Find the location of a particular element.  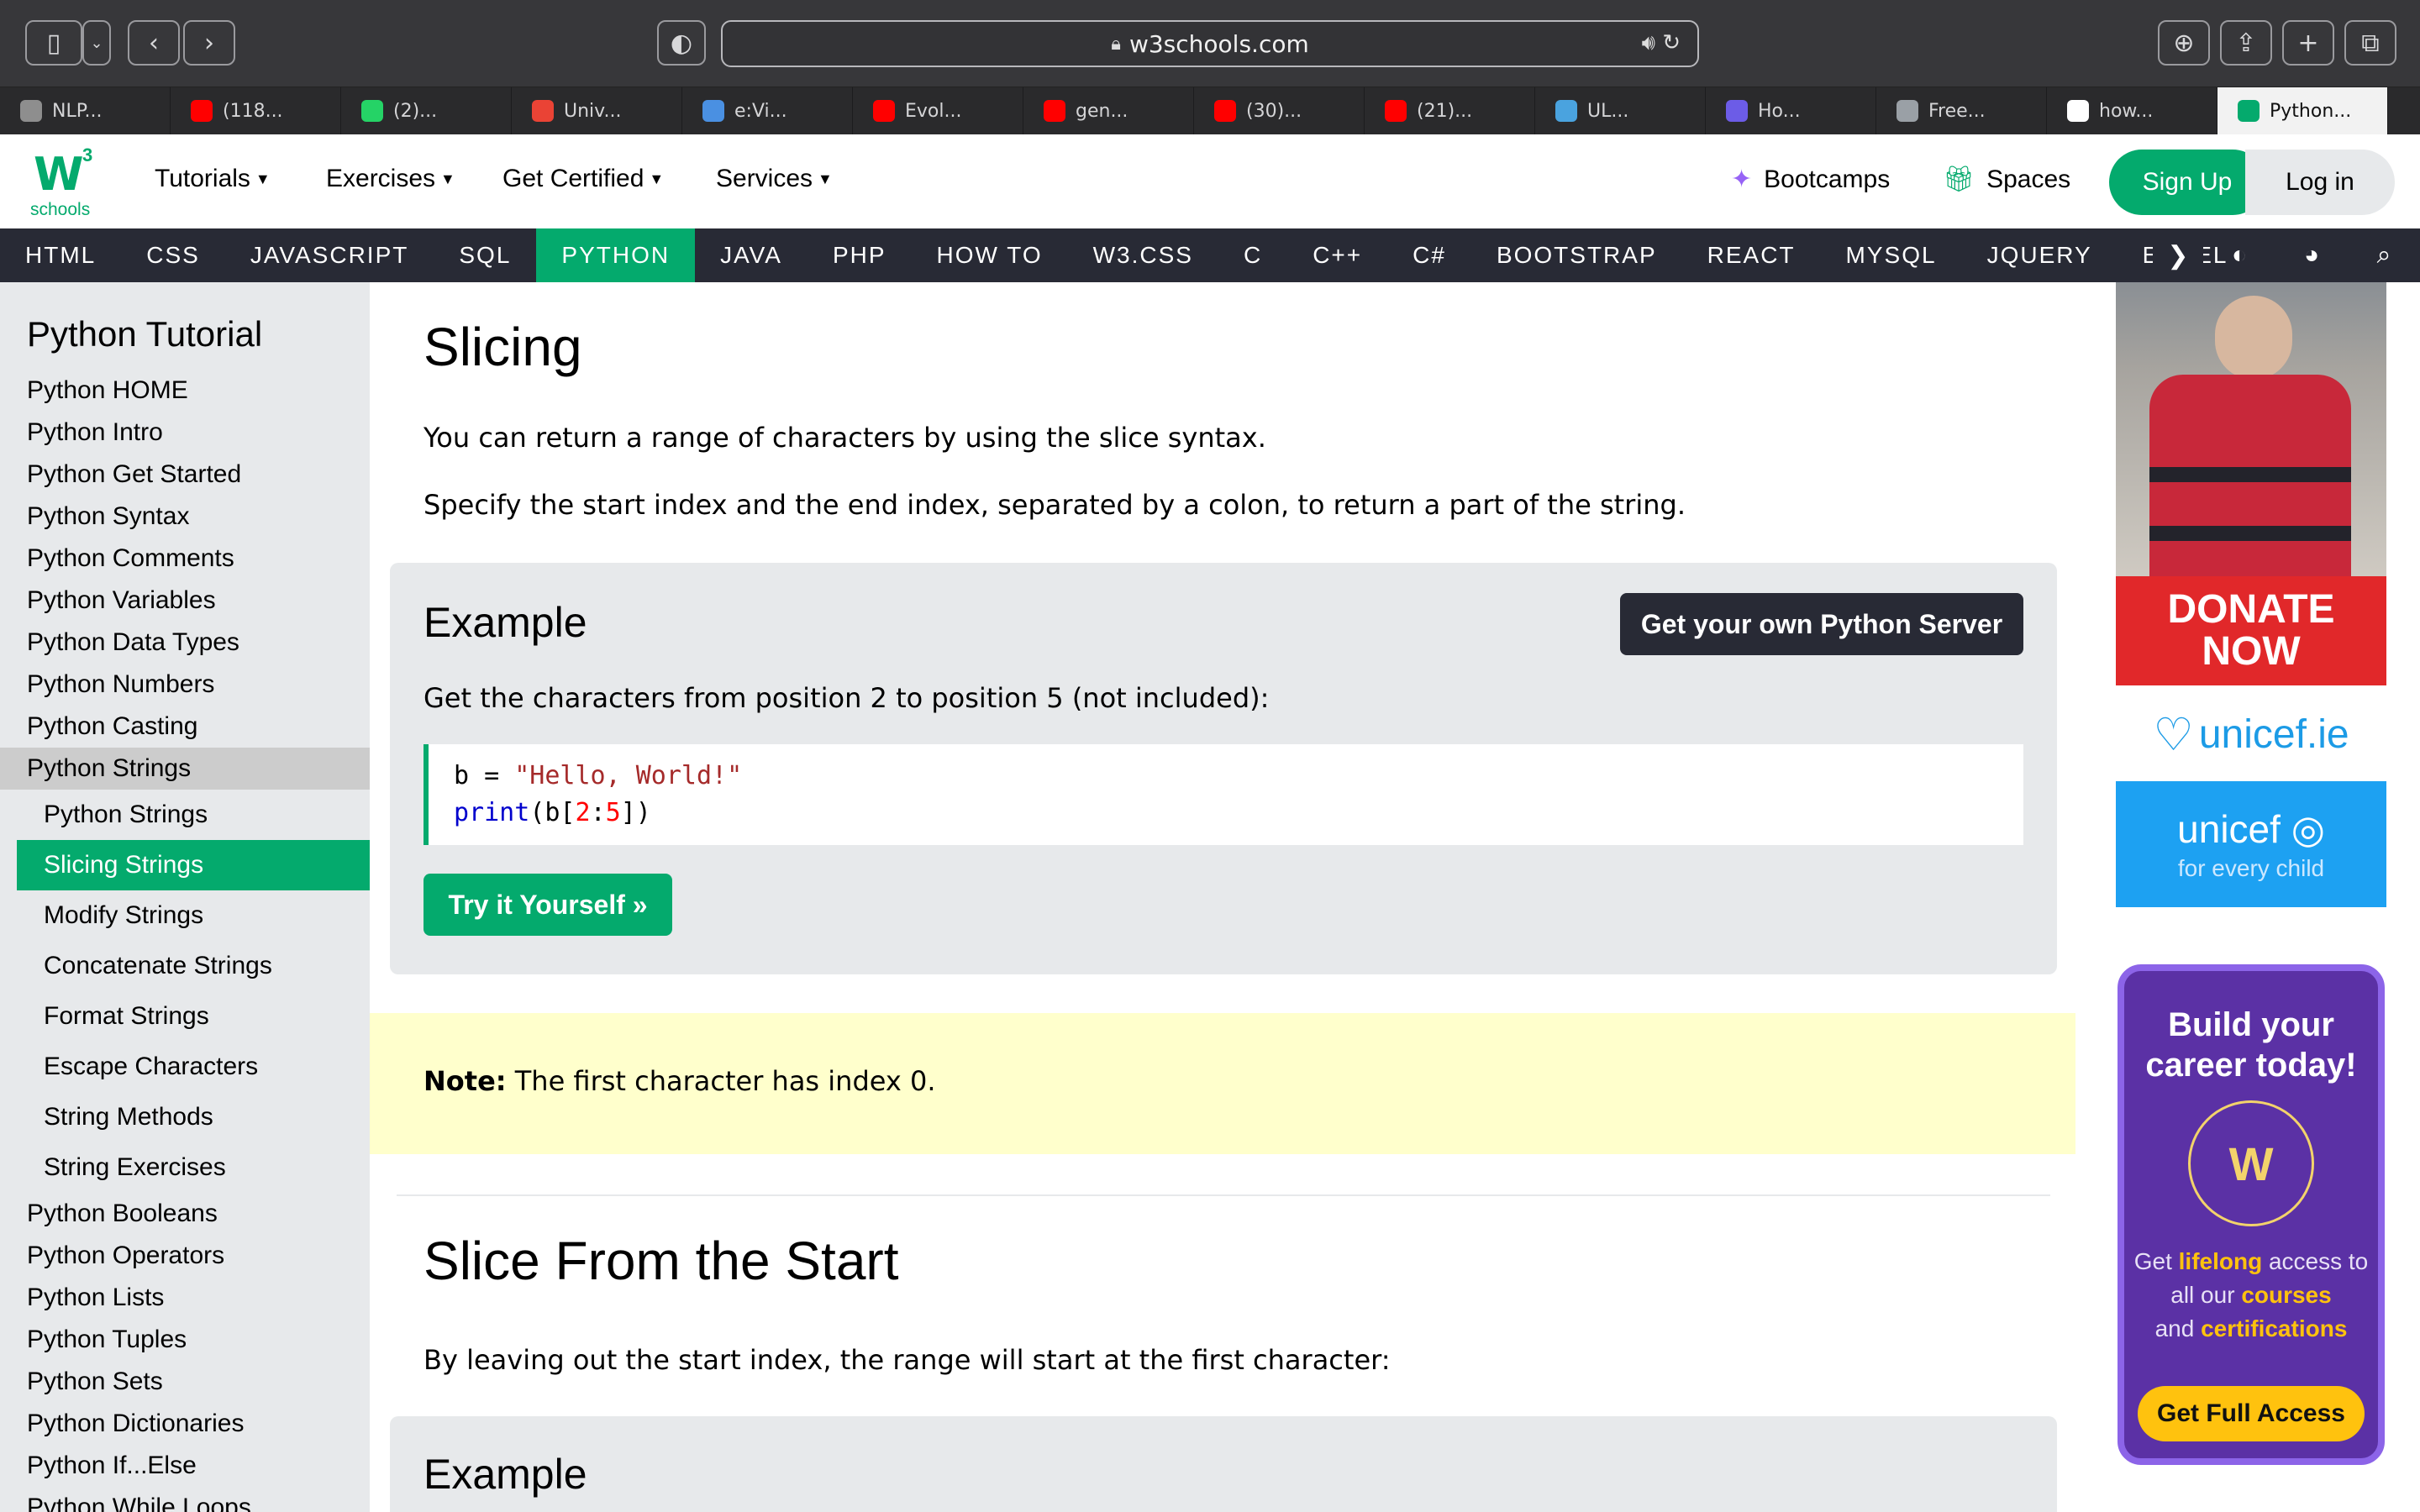

topic-html: HTML is located at coordinates (60, 255).